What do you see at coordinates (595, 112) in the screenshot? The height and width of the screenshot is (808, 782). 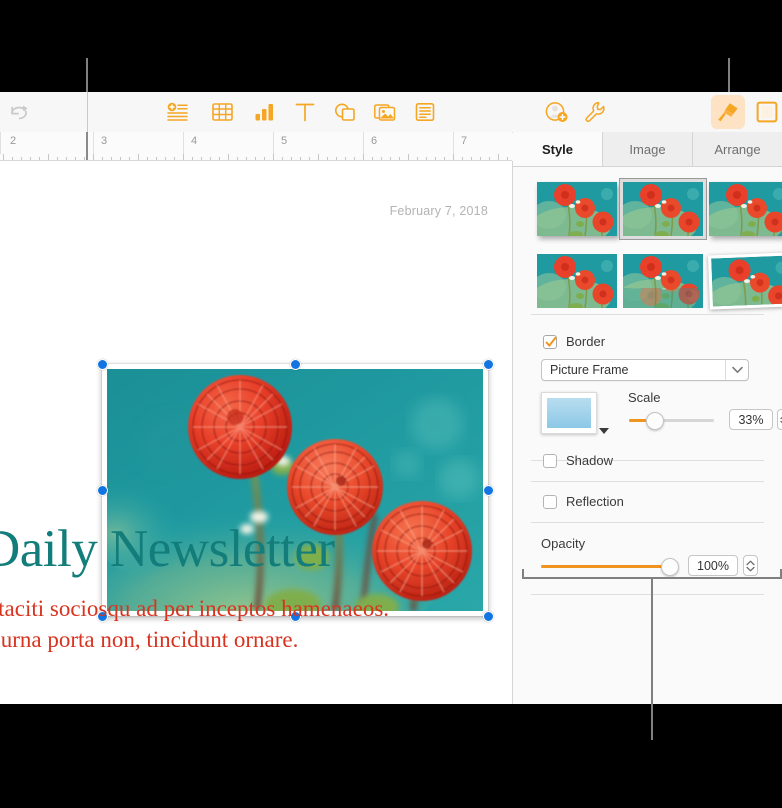 I see `wrench-icon` at bounding box center [595, 112].